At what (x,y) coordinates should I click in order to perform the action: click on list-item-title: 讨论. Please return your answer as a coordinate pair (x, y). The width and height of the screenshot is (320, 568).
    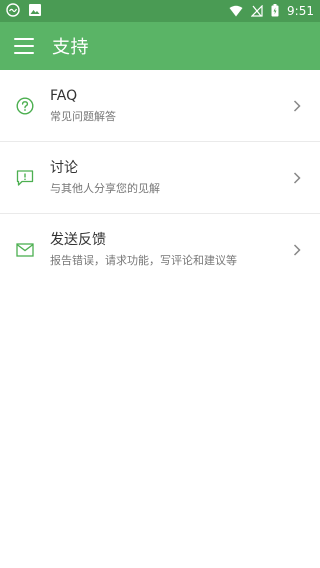
    Looking at the image, I should click on (64, 167).